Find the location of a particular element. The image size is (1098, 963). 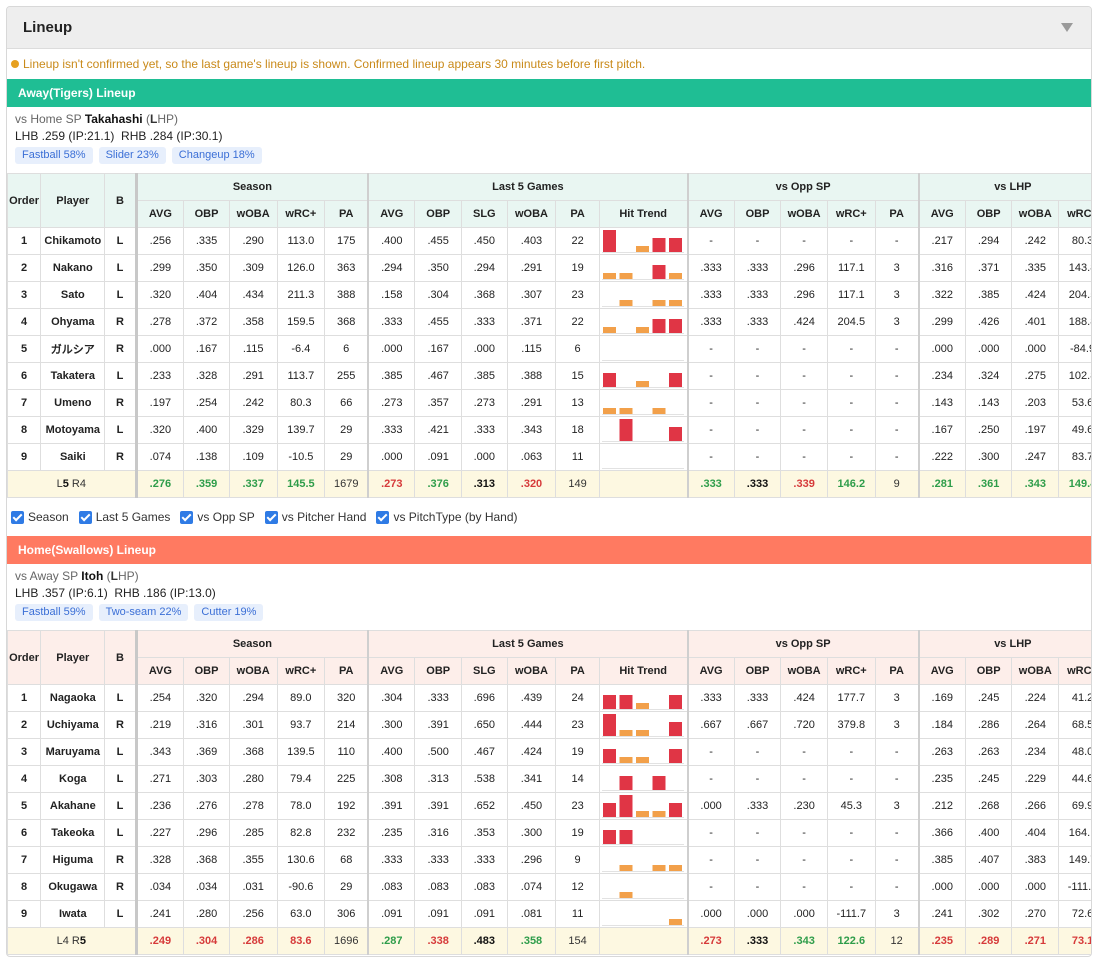

collapse-caret-icon is located at coordinates (1067, 27).